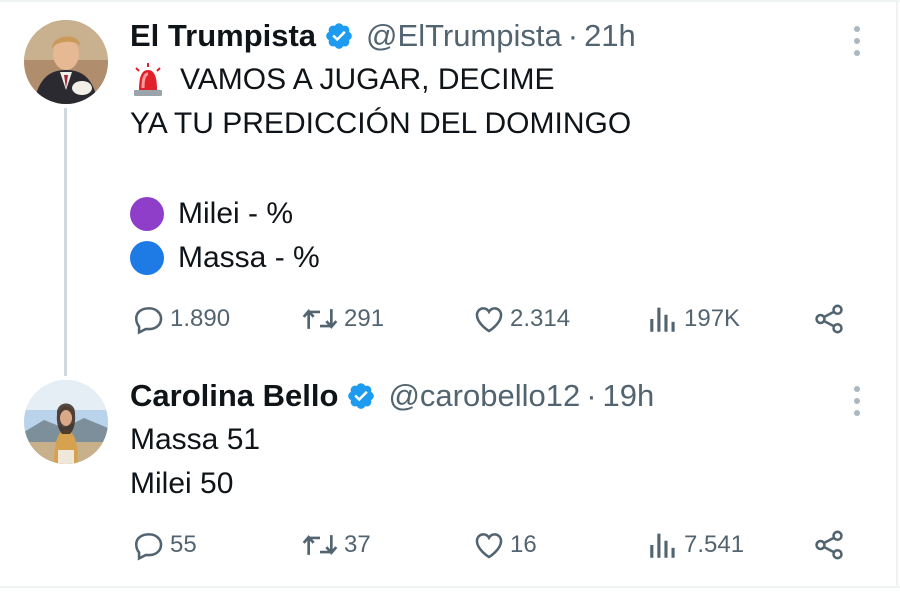 Image resolution: width=900 pixels, height=612 pixels. What do you see at coordinates (523, 544) in the screenshot?
I see `like-count: 16` at bounding box center [523, 544].